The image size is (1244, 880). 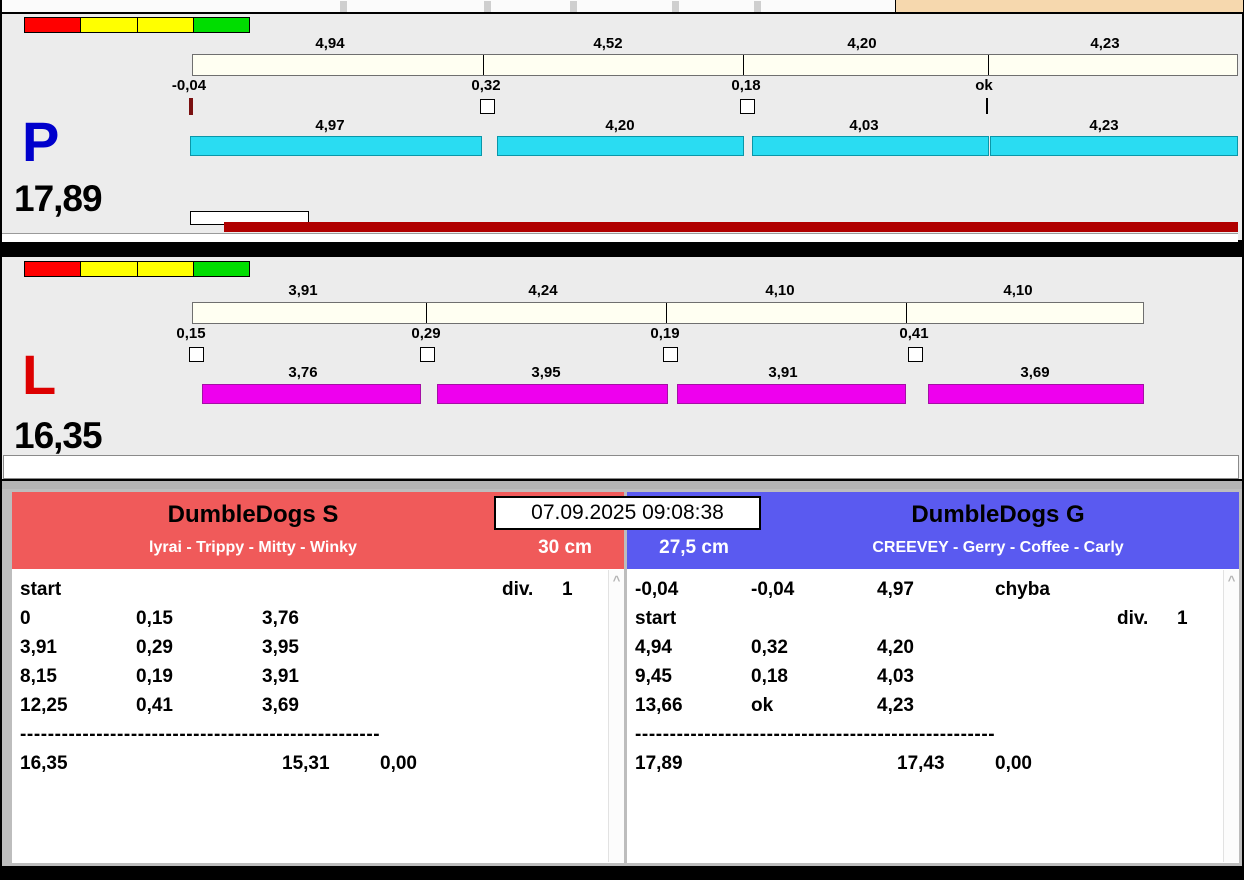 What do you see at coordinates (998, 514) in the screenshot?
I see `team-right-name: DumbleDogs G` at bounding box center [998, 514].